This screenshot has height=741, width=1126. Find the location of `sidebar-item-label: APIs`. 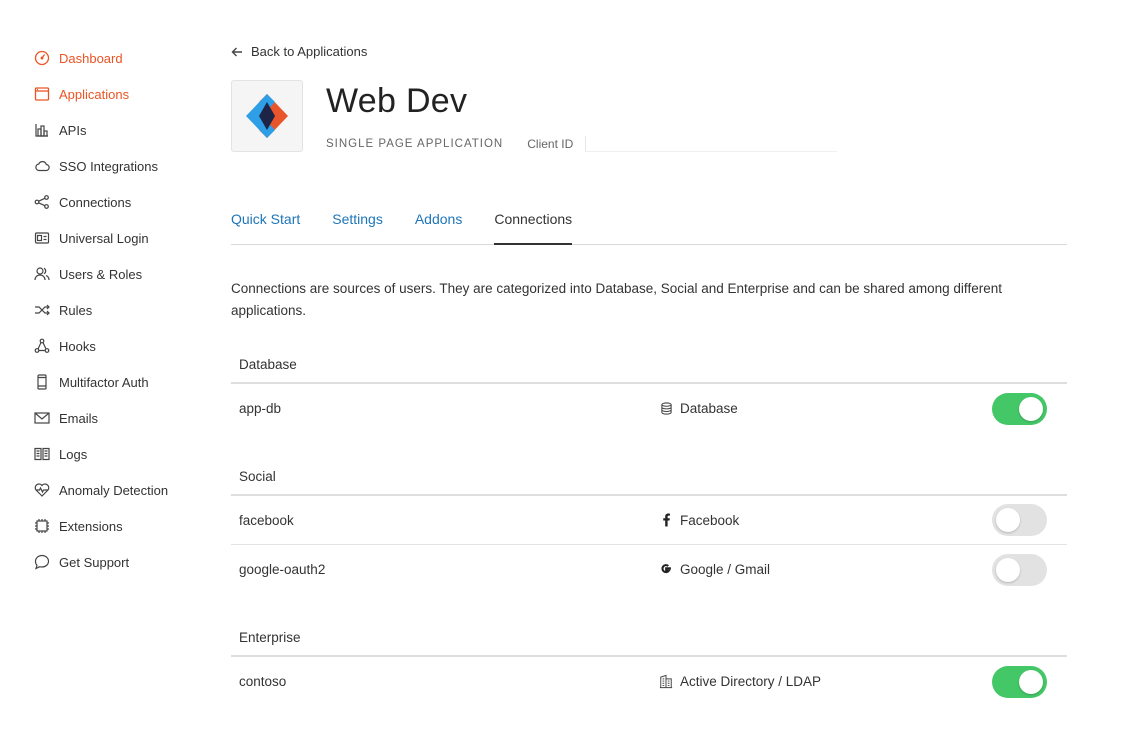

sidebar-item-label: APIs is located at coordinates (73, 130).